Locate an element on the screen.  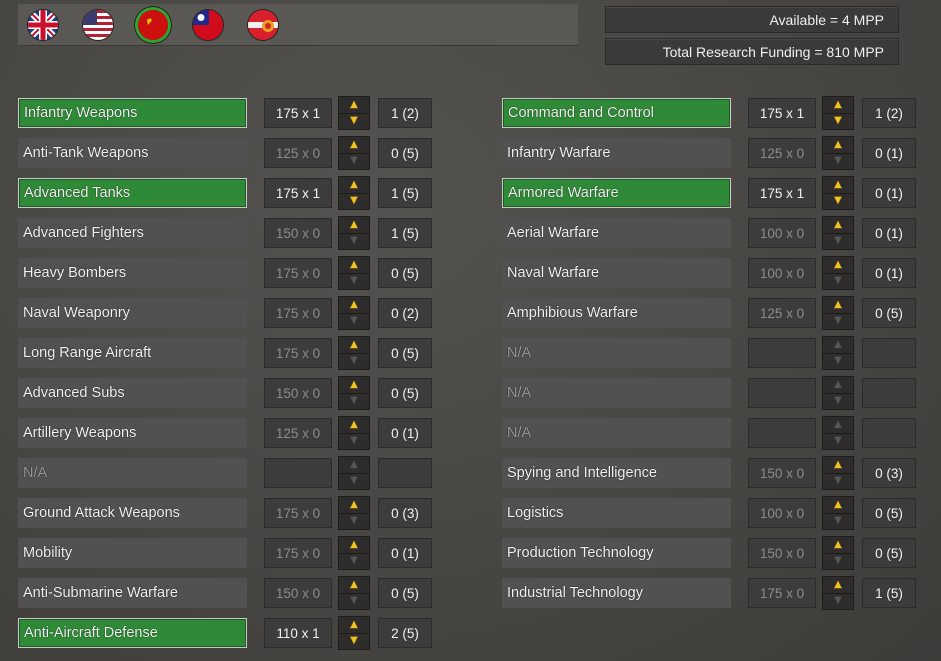
tech-name: Infantry Weapons is located at coordinates (132, 113).